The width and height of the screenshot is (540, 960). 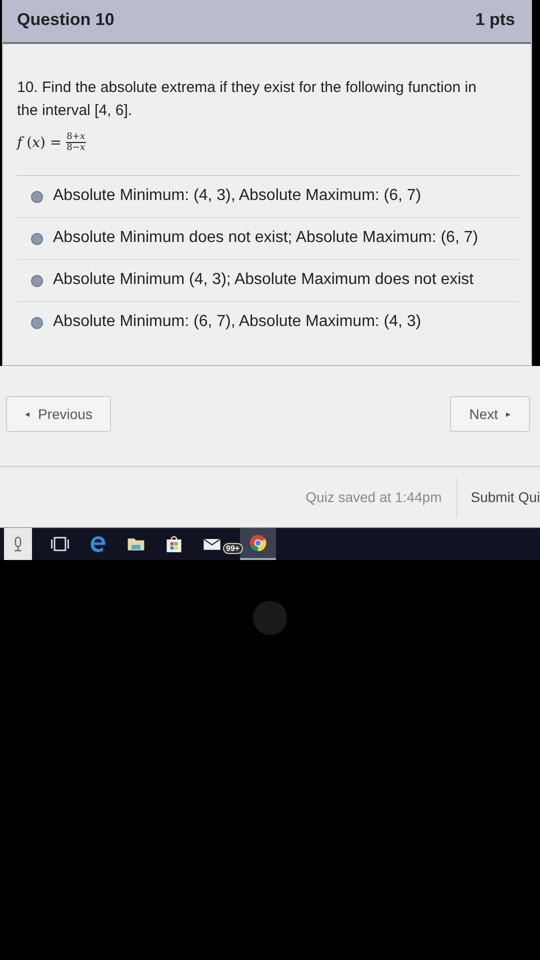 I want to click on previous-button: ◂ Previous, so click(x=59, y=414).